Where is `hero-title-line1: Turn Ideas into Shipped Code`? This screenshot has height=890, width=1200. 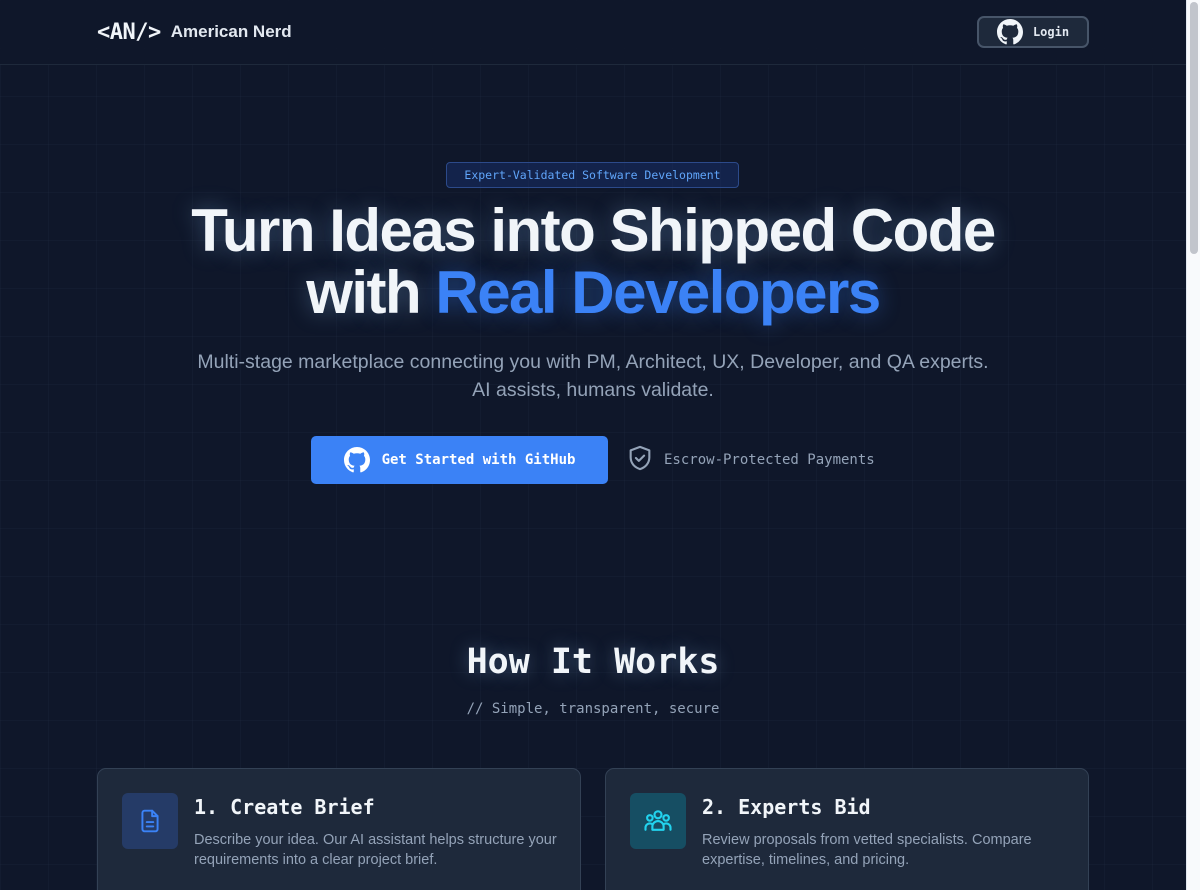
hero-title-line1: Turn Ideas into Shipped Code is located at coordinates (593, 230).